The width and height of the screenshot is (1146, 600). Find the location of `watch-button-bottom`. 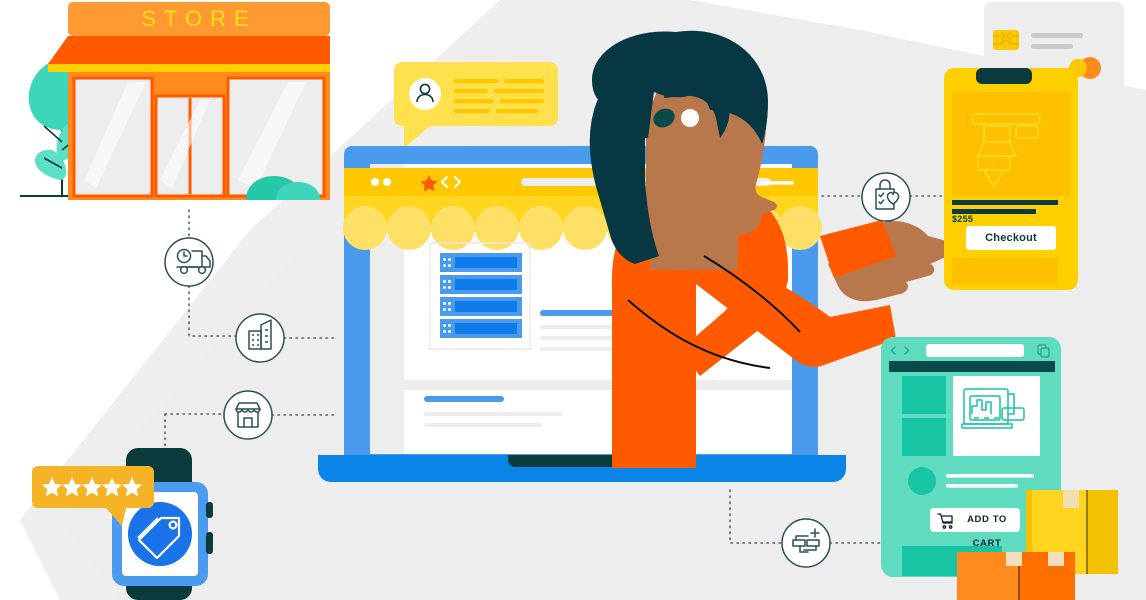

watch-button-bottom is located at coordinates (209, 543).